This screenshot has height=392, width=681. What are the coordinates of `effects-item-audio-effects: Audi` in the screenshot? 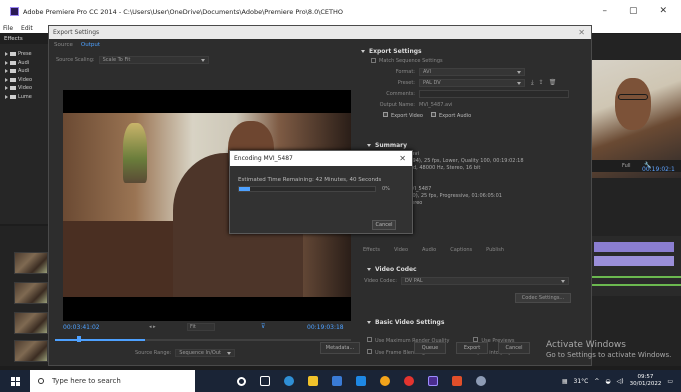 It's located at (27, 63).